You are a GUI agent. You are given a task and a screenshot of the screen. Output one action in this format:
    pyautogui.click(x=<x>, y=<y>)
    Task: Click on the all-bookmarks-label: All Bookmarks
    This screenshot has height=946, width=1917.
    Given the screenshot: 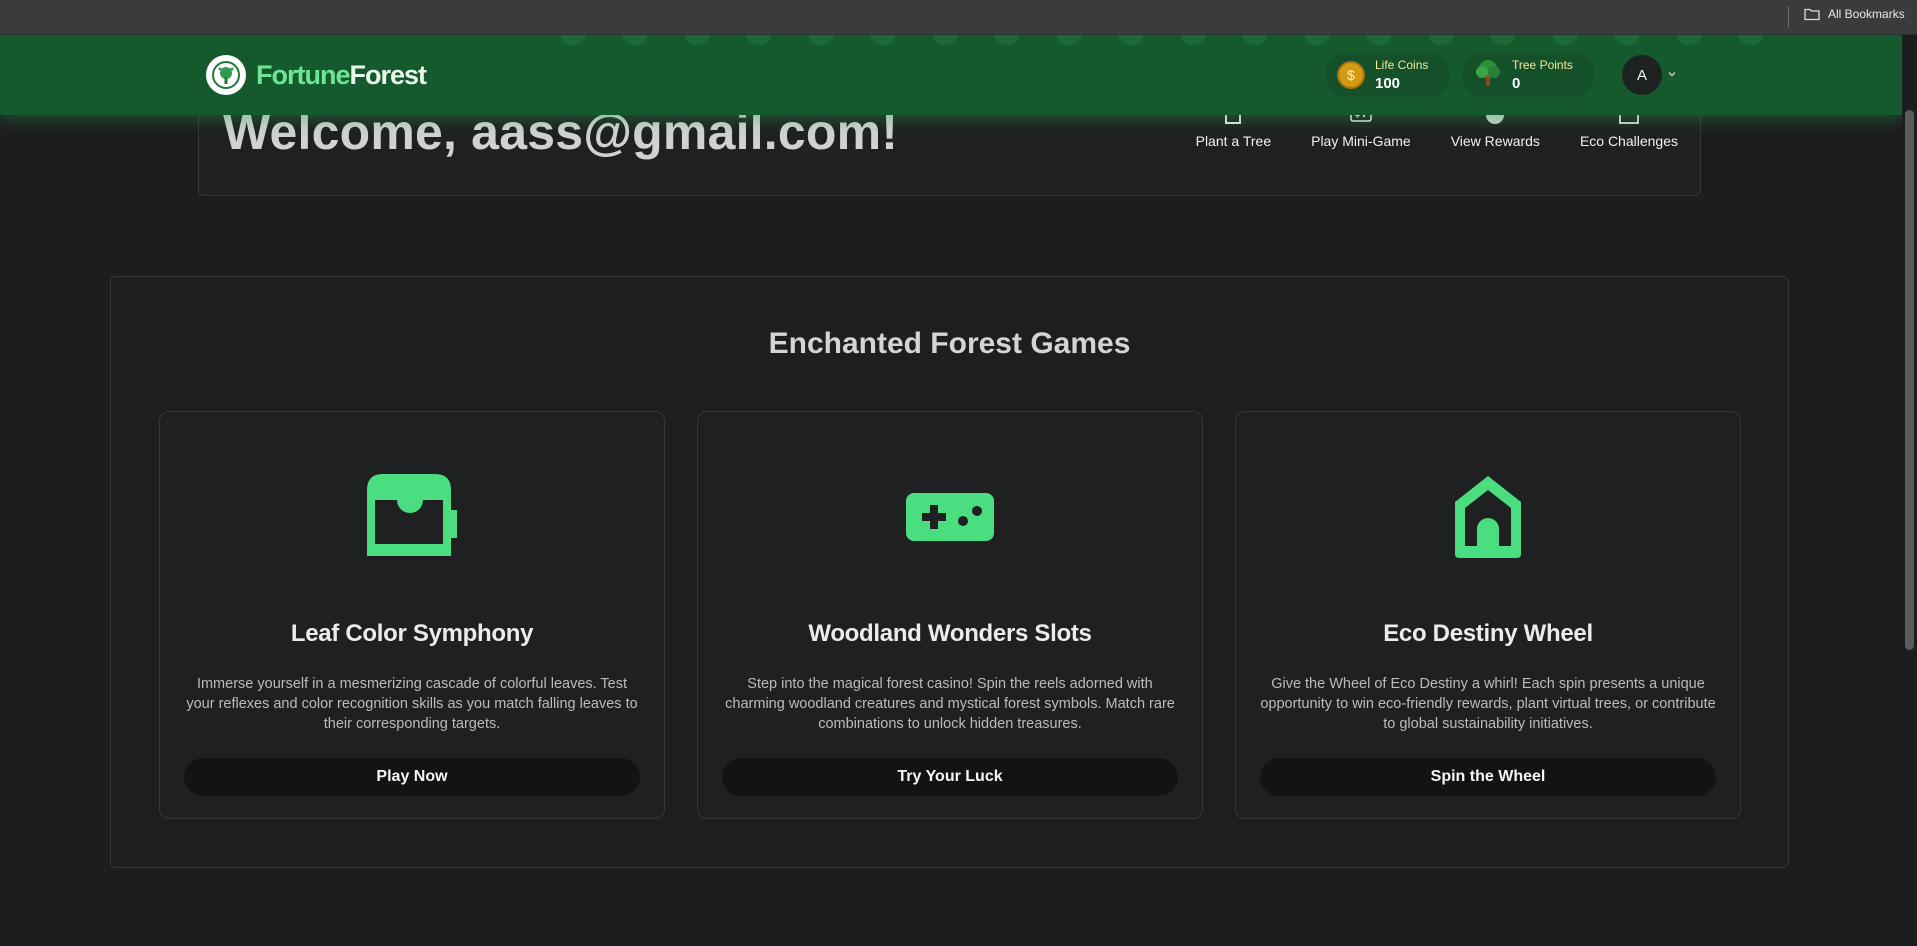 What is the action you would take?
    pyautogui.click(x=1866, y=14)
    